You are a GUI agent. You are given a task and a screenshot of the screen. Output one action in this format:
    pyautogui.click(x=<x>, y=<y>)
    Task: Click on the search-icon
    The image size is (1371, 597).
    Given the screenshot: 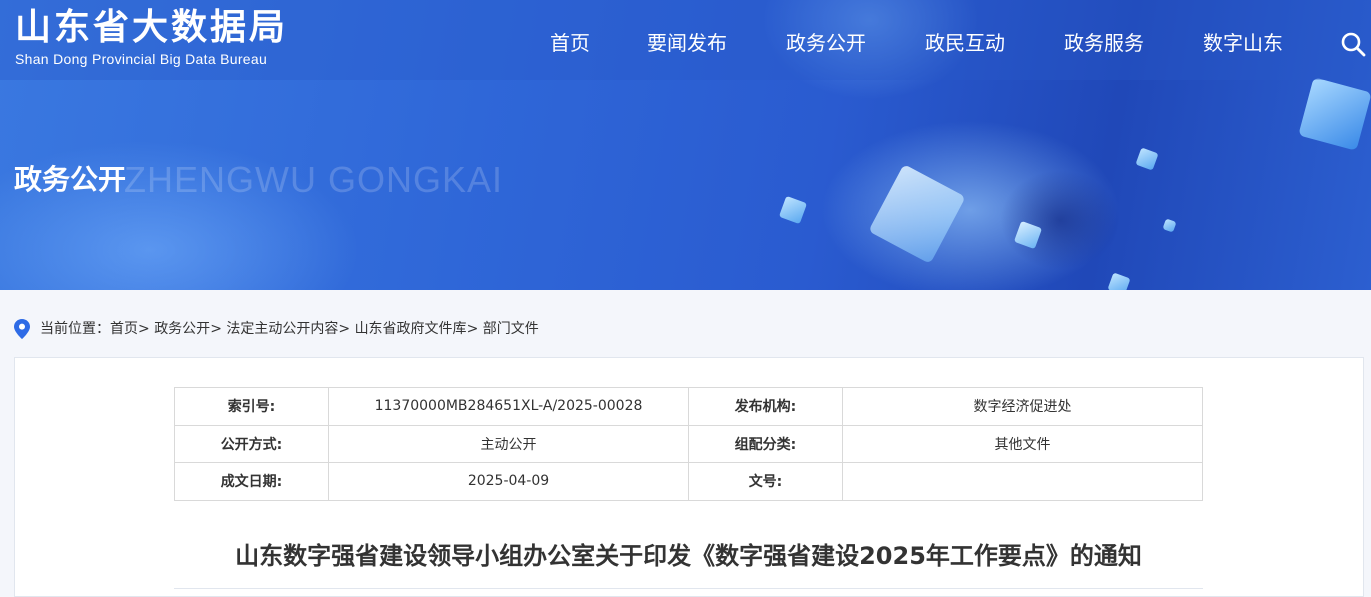 What is the action you would take?
    pyautogui.click(x=1353, y=44)
    